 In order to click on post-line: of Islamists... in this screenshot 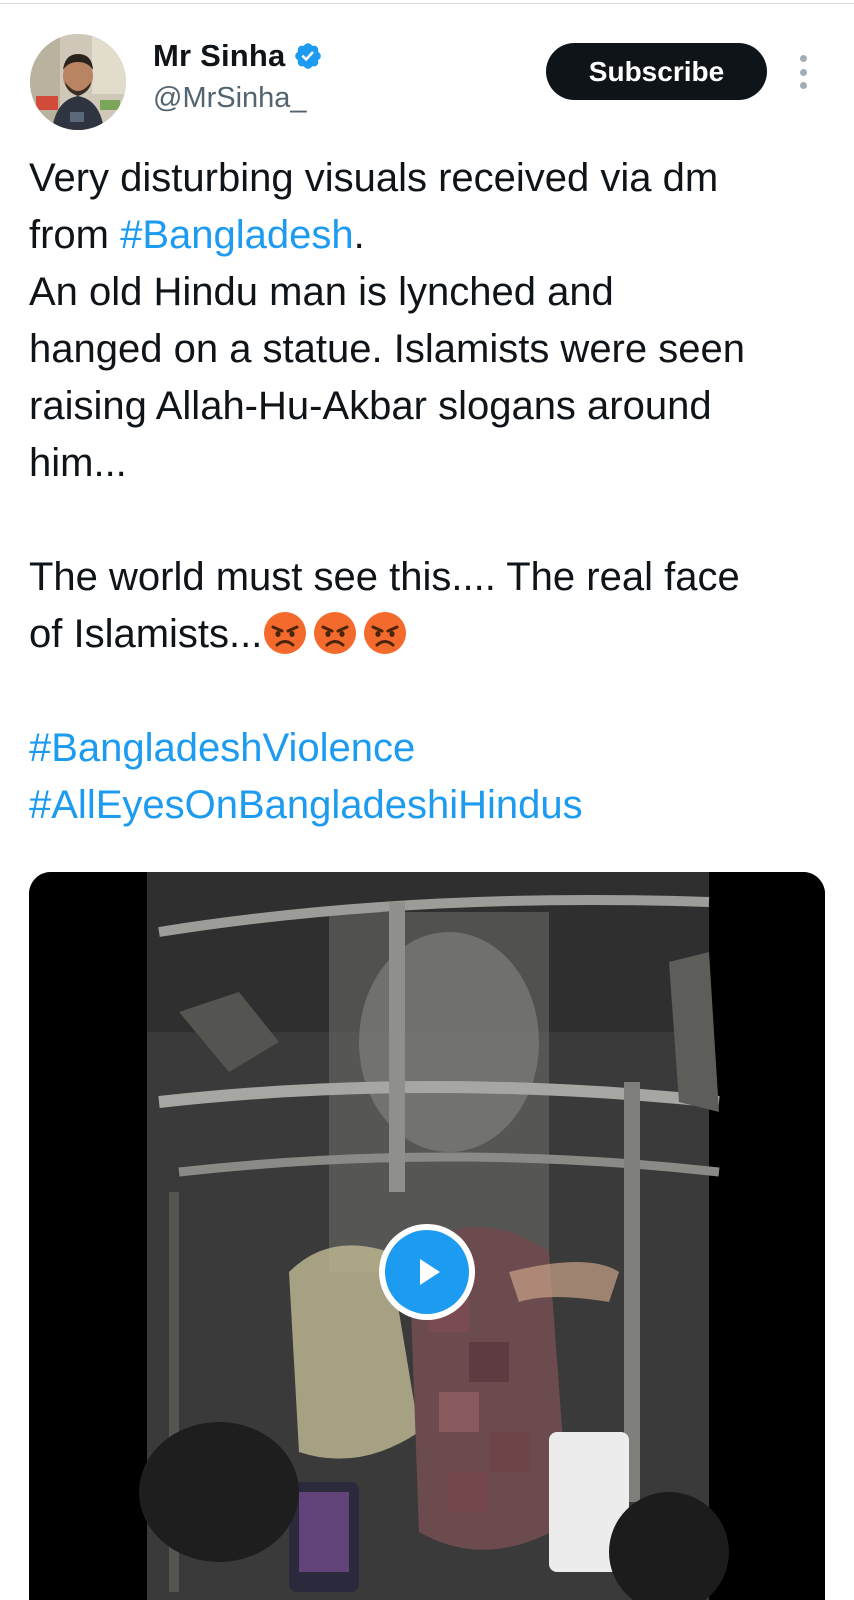, I will do `click(429, 634)`.